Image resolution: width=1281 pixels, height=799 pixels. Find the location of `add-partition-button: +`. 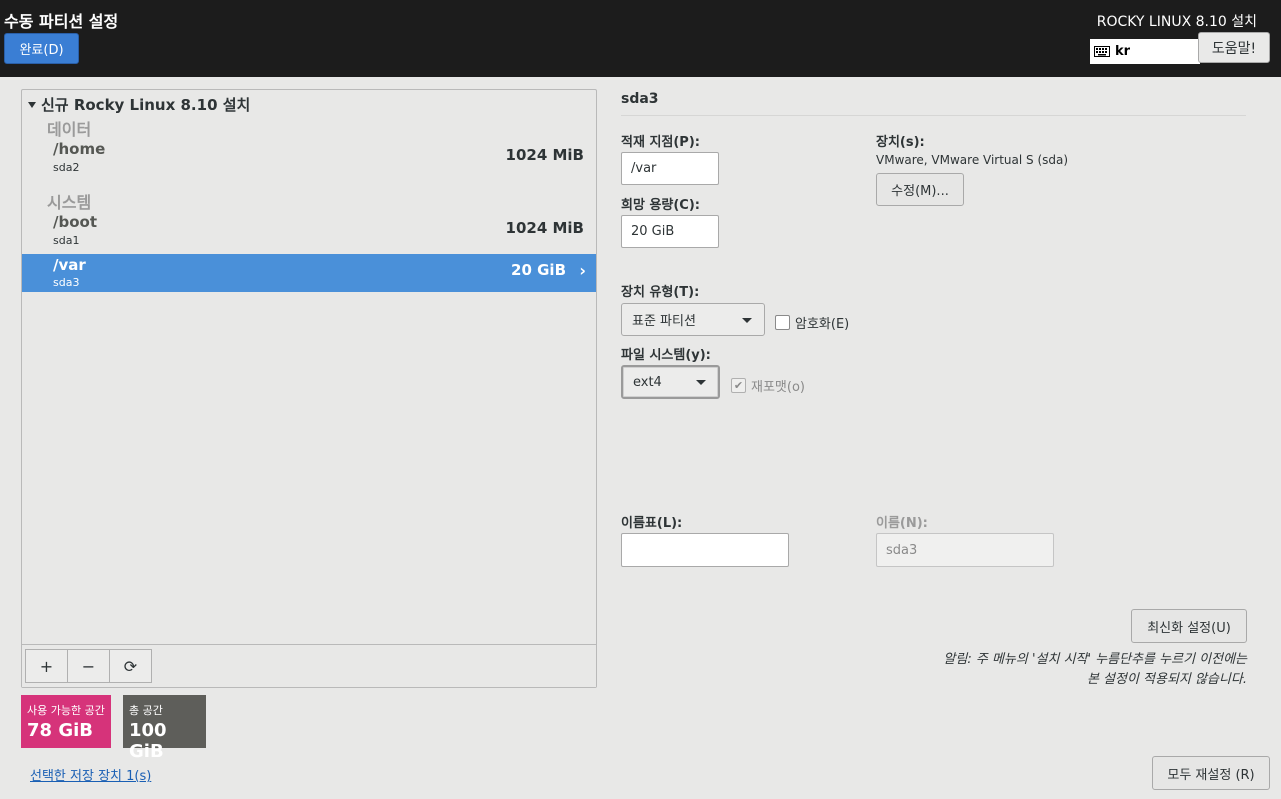

add-partition-button: + is located at coordinates (46, 666).